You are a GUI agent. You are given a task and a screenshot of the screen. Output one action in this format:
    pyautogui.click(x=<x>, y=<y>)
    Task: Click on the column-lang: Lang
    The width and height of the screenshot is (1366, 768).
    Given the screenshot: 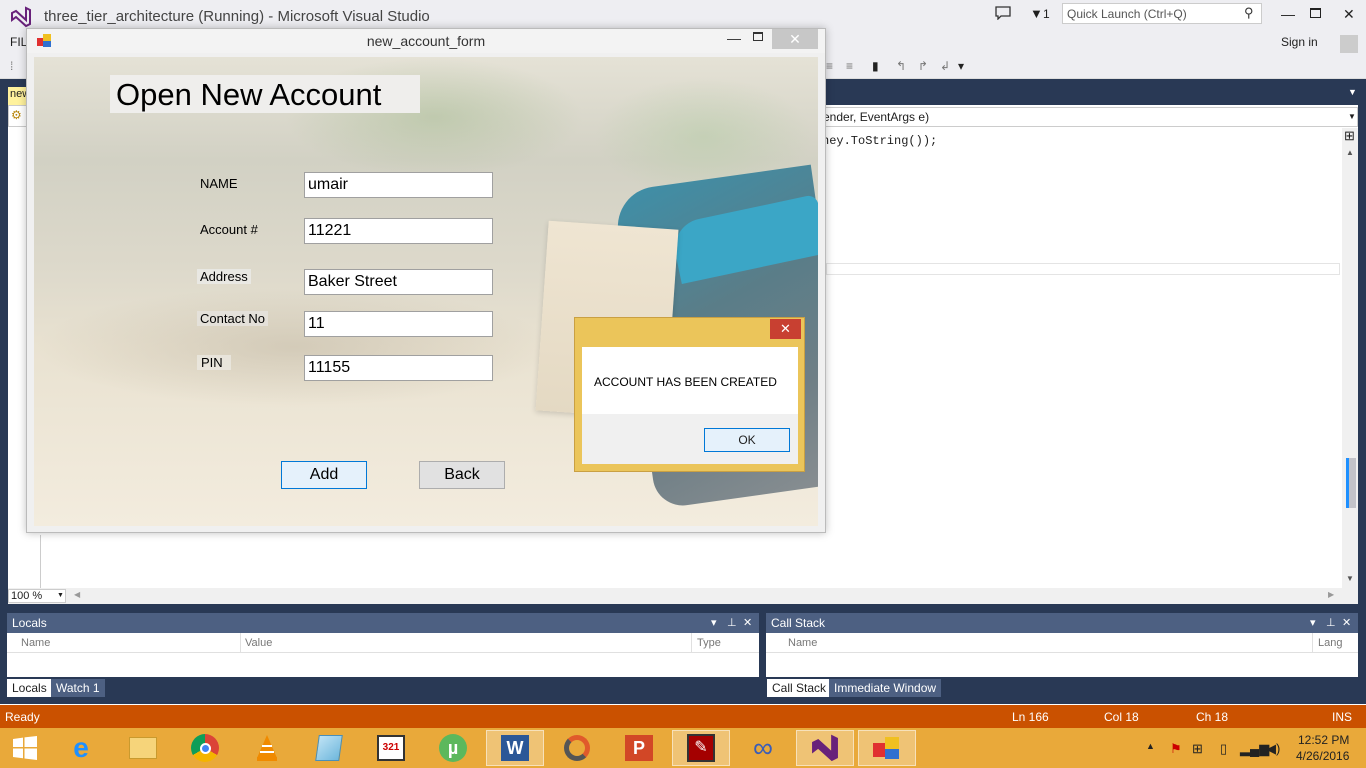 What is the action you would take?
    pyautogui.click(x=1330, y=643)
    